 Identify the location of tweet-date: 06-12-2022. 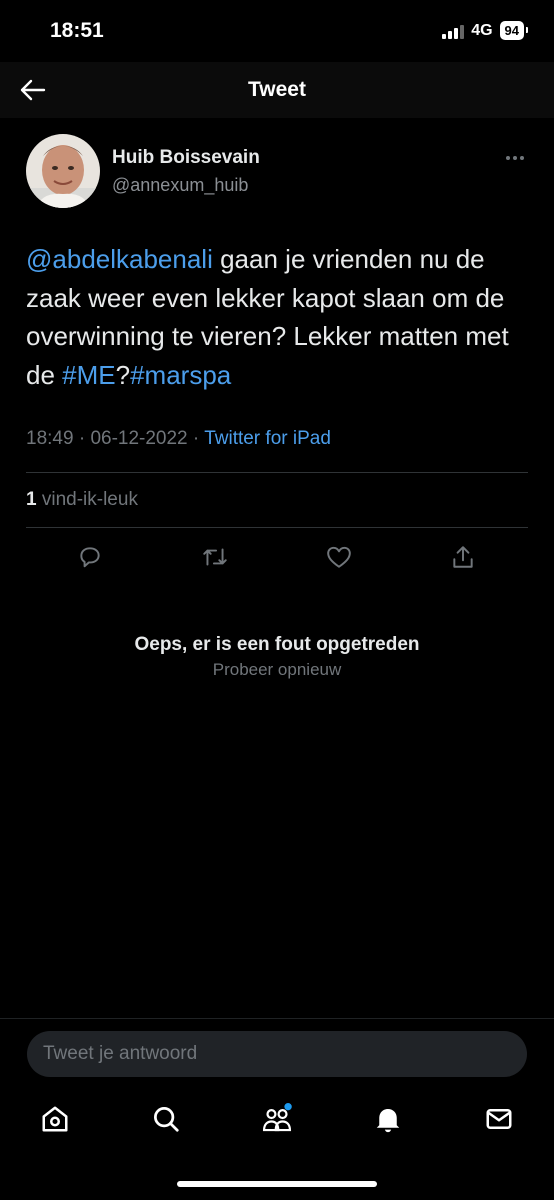
(139, 438).